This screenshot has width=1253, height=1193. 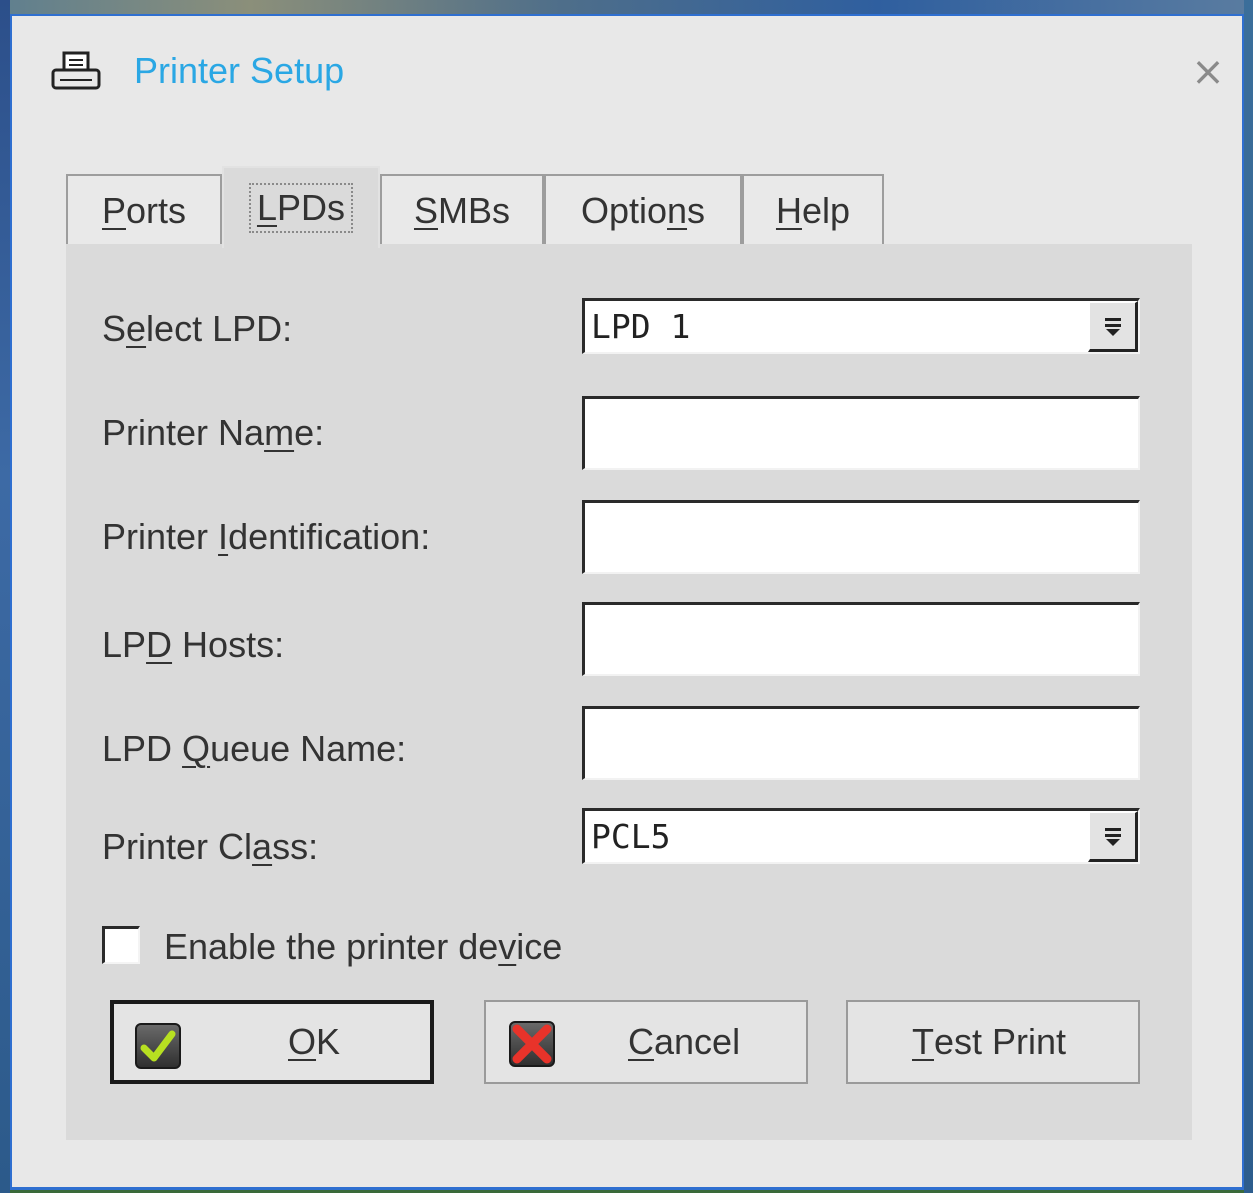 I want to click on tab-lpds-label: LPDs, so click(x=301, y=208).